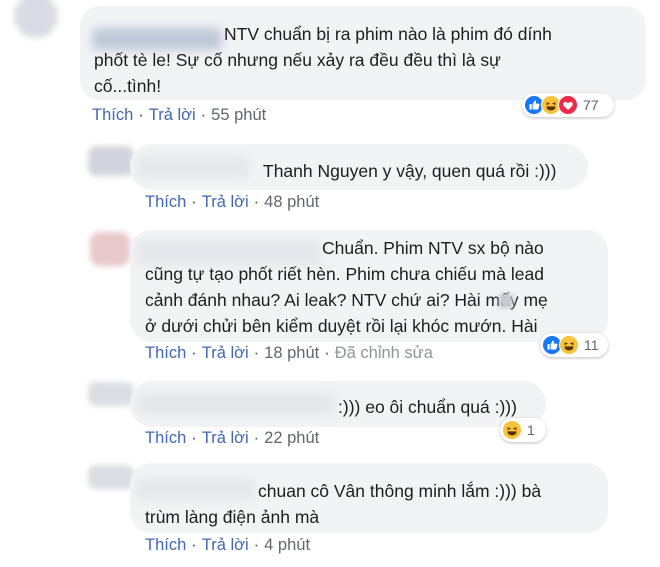  Describe the element at coordinates (291, 353) in the screenshot. I see `timestamp: 18 phút` at that location.